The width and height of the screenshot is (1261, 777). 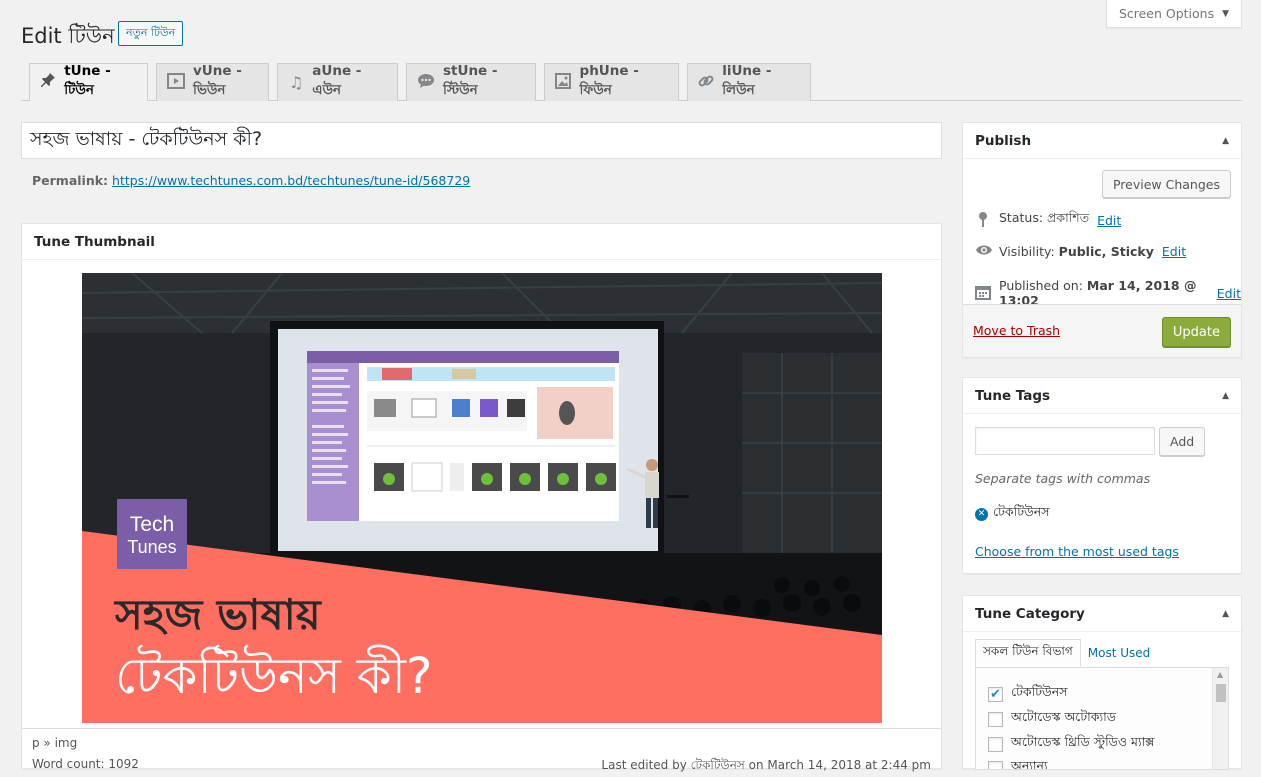 What do you see at coordinates (152, 524) in the screenshot?
I see `logo-text-tech: Tech` at bounding box center [152, 524].